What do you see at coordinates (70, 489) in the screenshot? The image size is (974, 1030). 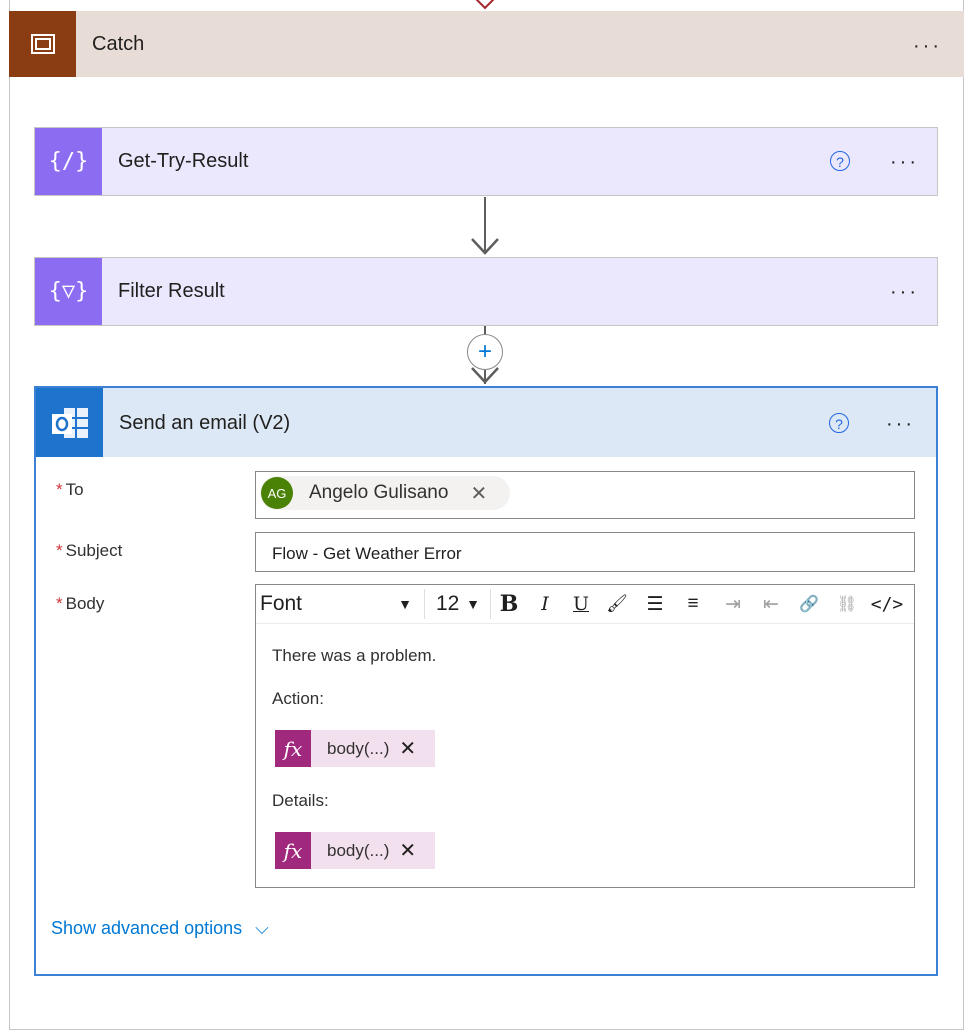 I see `to-label: * To` at bounding box center [70, 489].